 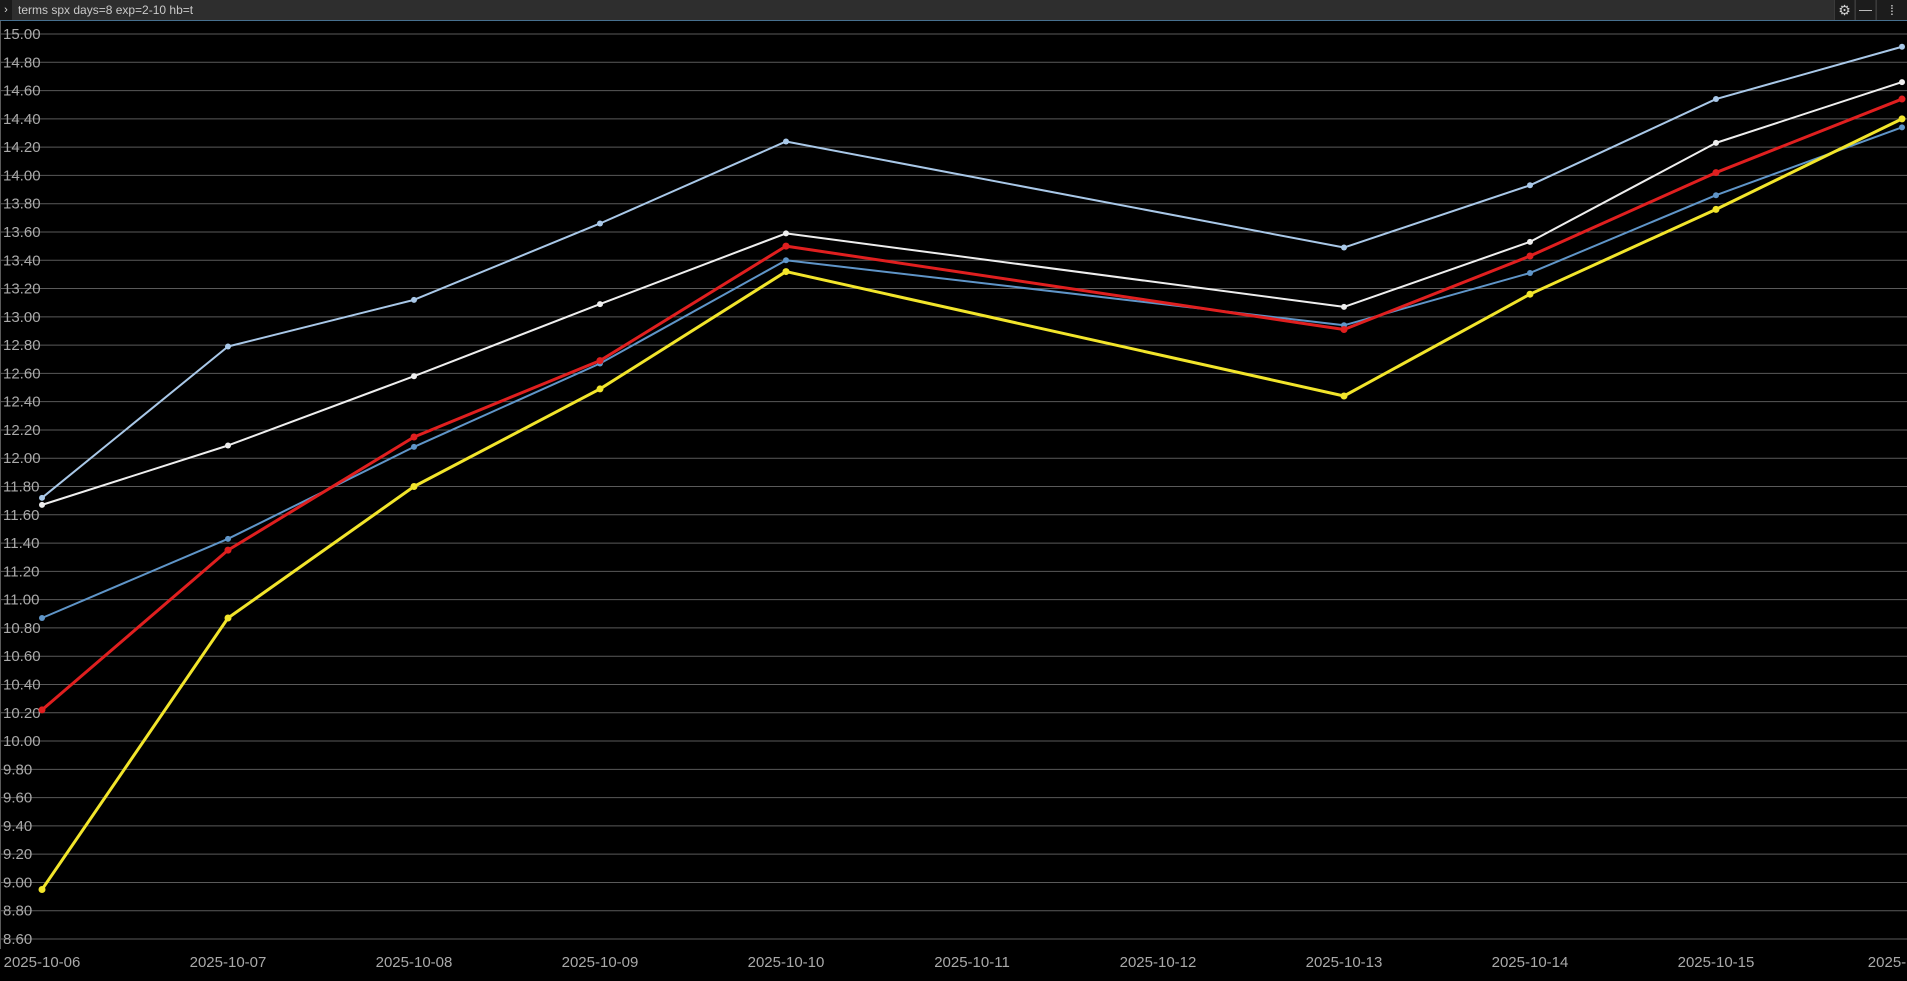 I want to click on y-tick-label: 14.00, so click(x=22, y=175).